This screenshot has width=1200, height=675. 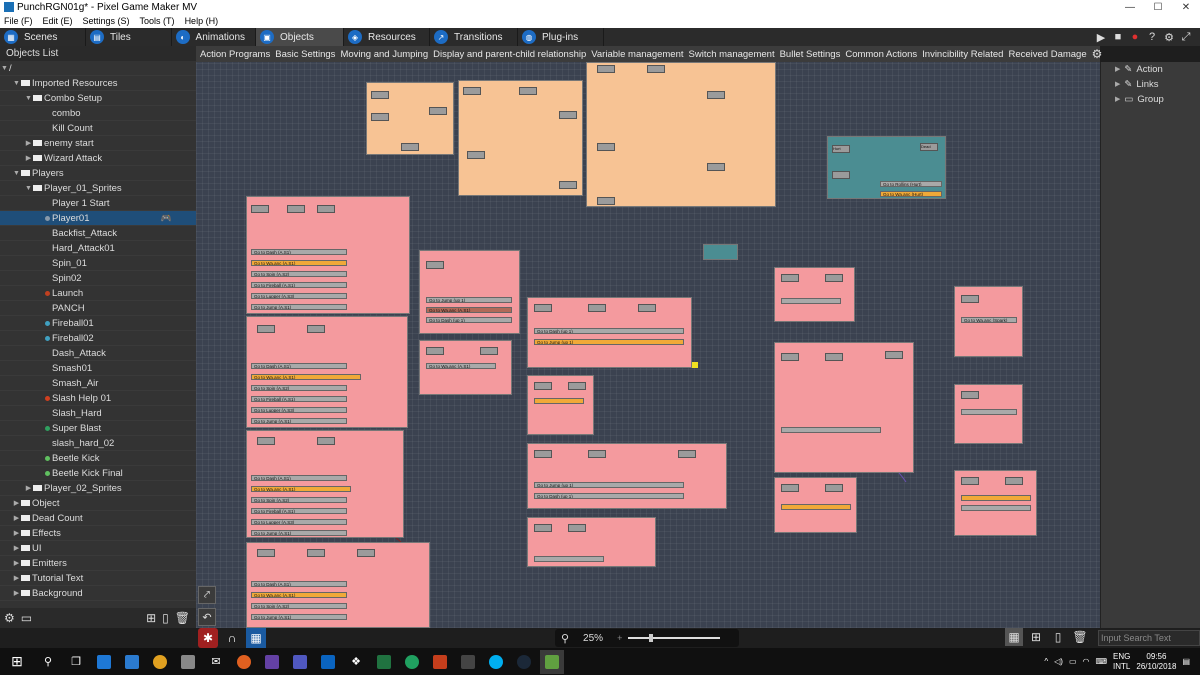 What do you see at coordinates (98, 158) in the screenshot?
I see `tree-folder: ▶ Wizard Attack` at bounding box center [98, 158].